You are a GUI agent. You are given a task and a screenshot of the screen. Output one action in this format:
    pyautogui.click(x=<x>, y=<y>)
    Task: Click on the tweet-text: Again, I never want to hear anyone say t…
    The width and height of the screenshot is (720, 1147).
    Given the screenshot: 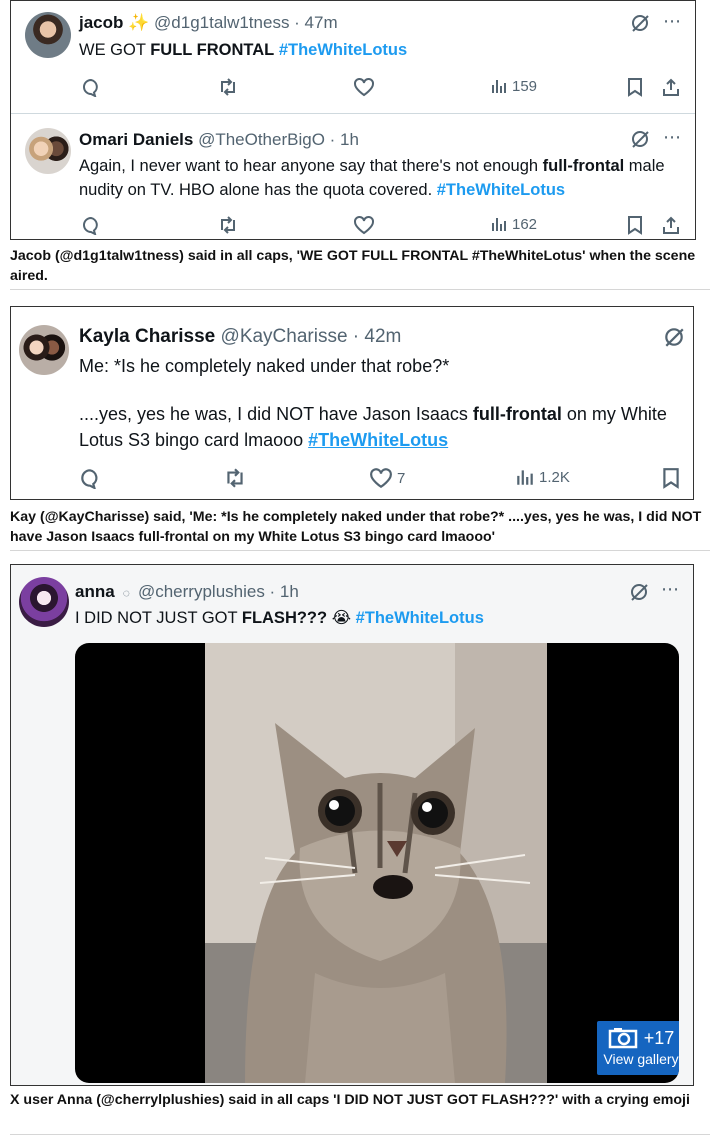 What is the action you would take?
    pyautogui.click(x=372, y=178)
    